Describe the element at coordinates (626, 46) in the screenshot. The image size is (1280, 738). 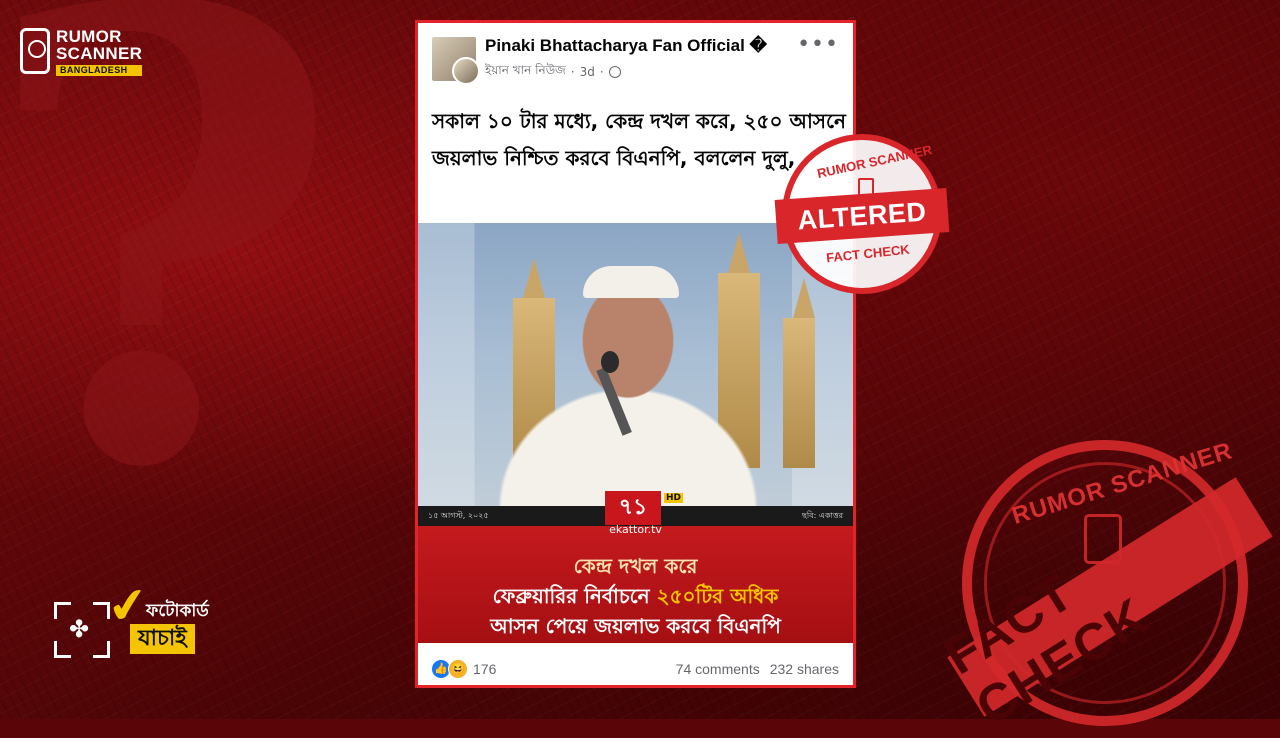
I see `page-name: Pinaki Bhattacharya Fan Official �` at that location.